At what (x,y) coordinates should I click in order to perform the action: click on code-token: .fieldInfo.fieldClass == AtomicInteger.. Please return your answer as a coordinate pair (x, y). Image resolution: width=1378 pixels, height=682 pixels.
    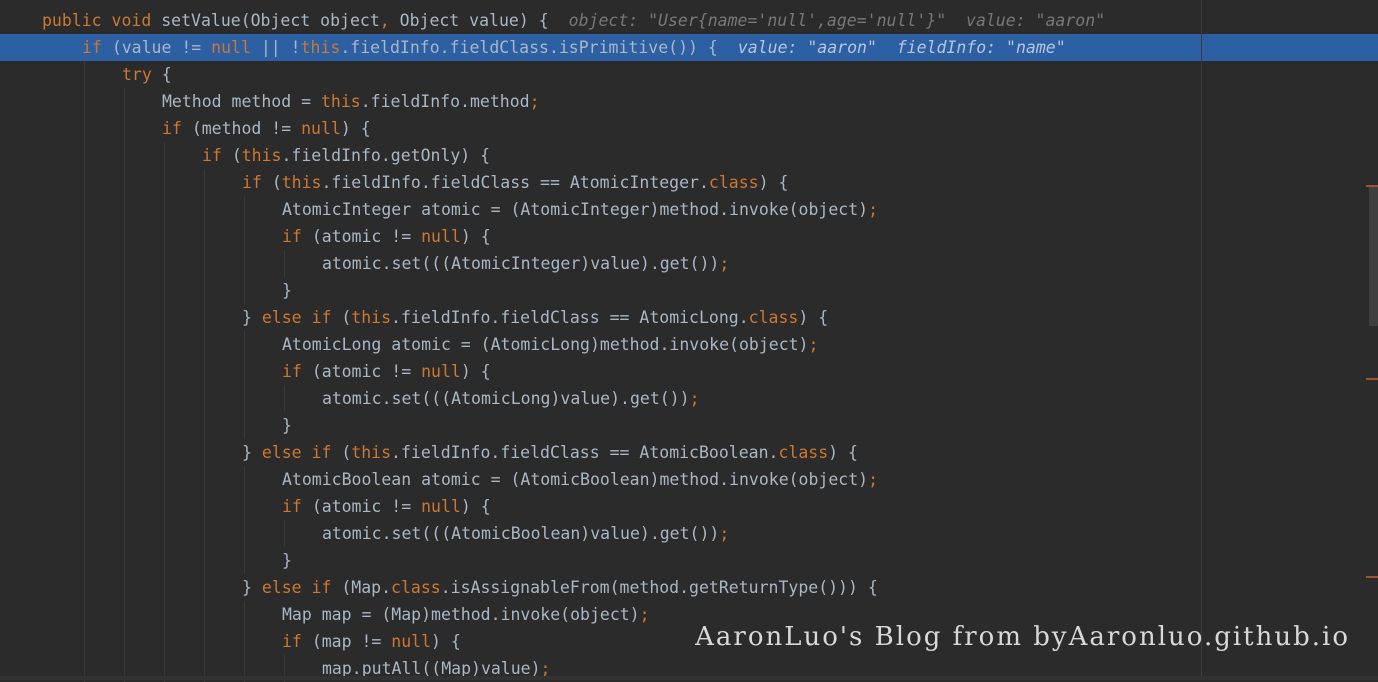
    Looking at the image, I should click on (515, 182).